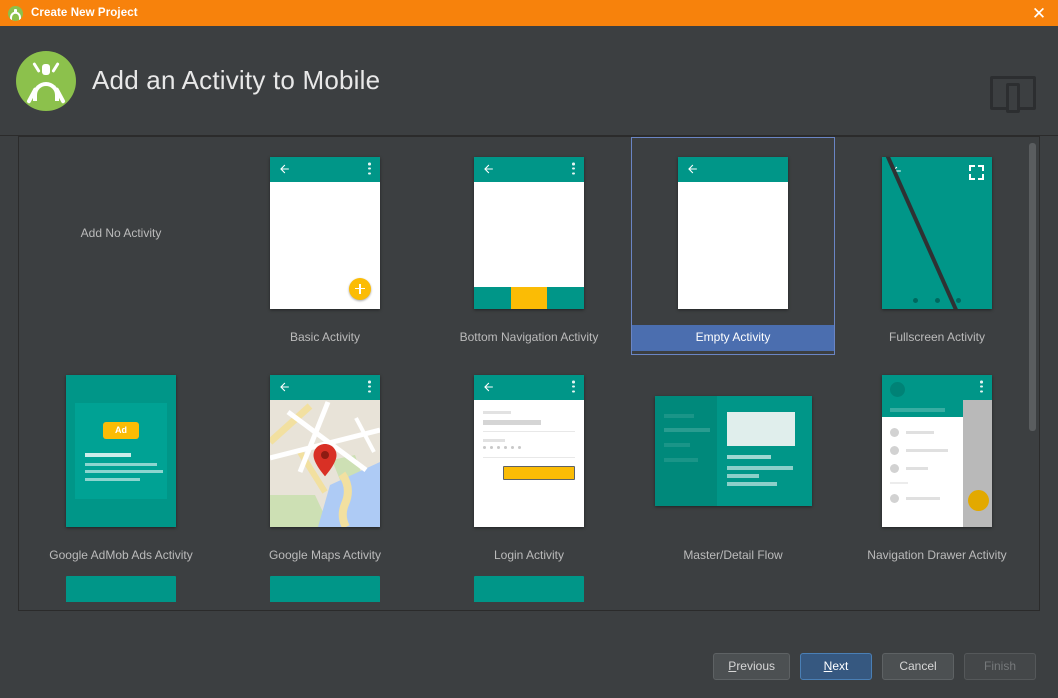 This screenshot has width=1058, height=698. What do you see at coordinates (922, 450) in the screenshot?
I see `navigation-drawer-preview` at bounding box center [922, 450].